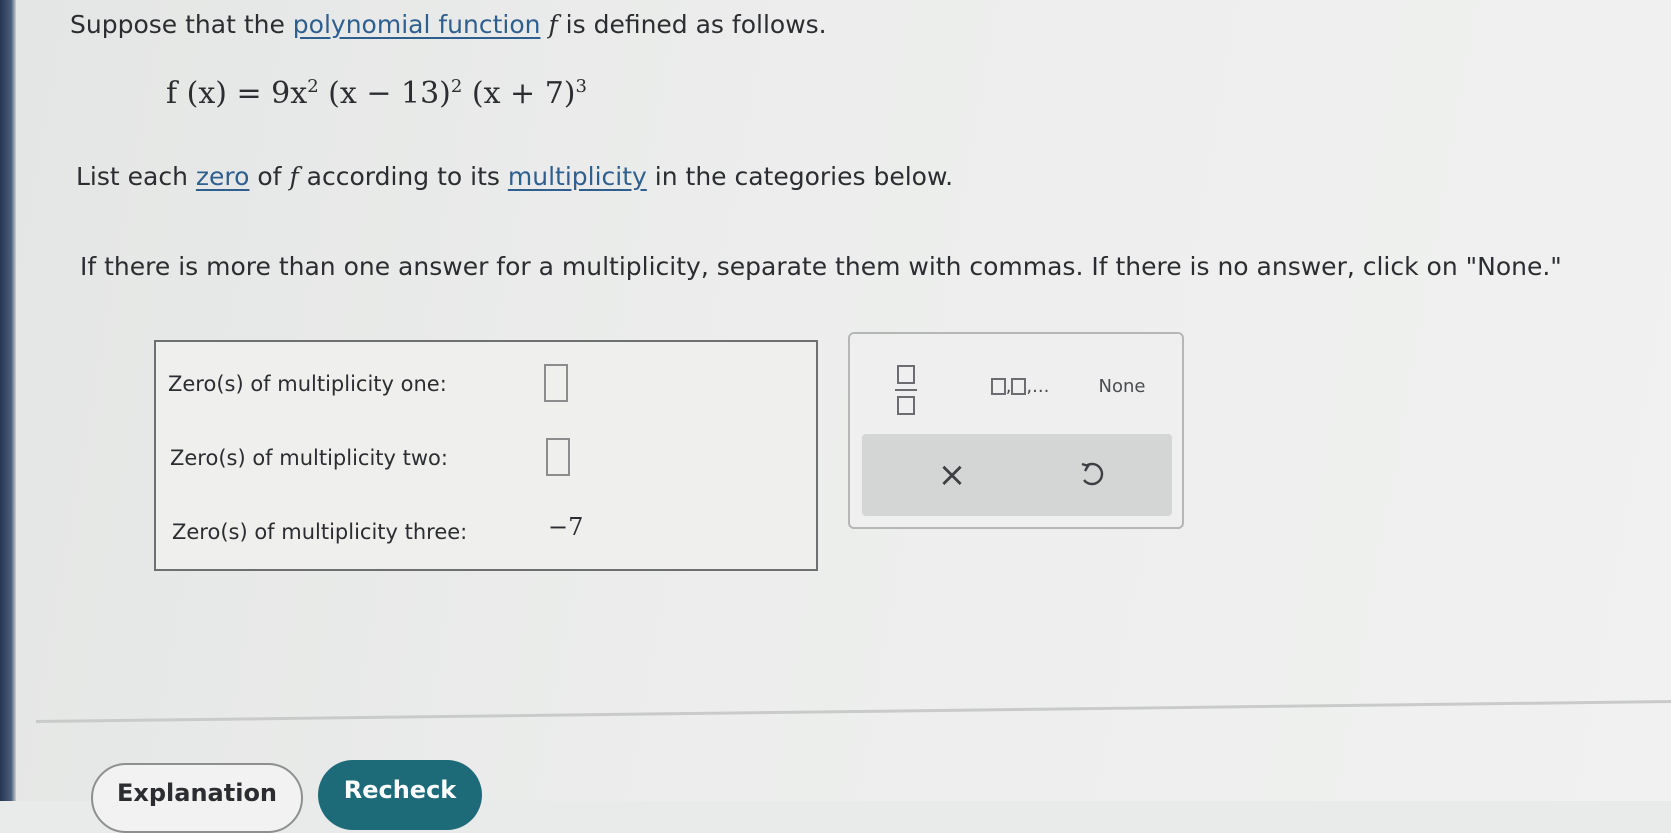 Image resolution: width=1671 pixels, height=833 pixels. What do you see at coordinates (456, 86) in the screenshot?
I see `exponent-2: 2` at bounding box center [456, 86].